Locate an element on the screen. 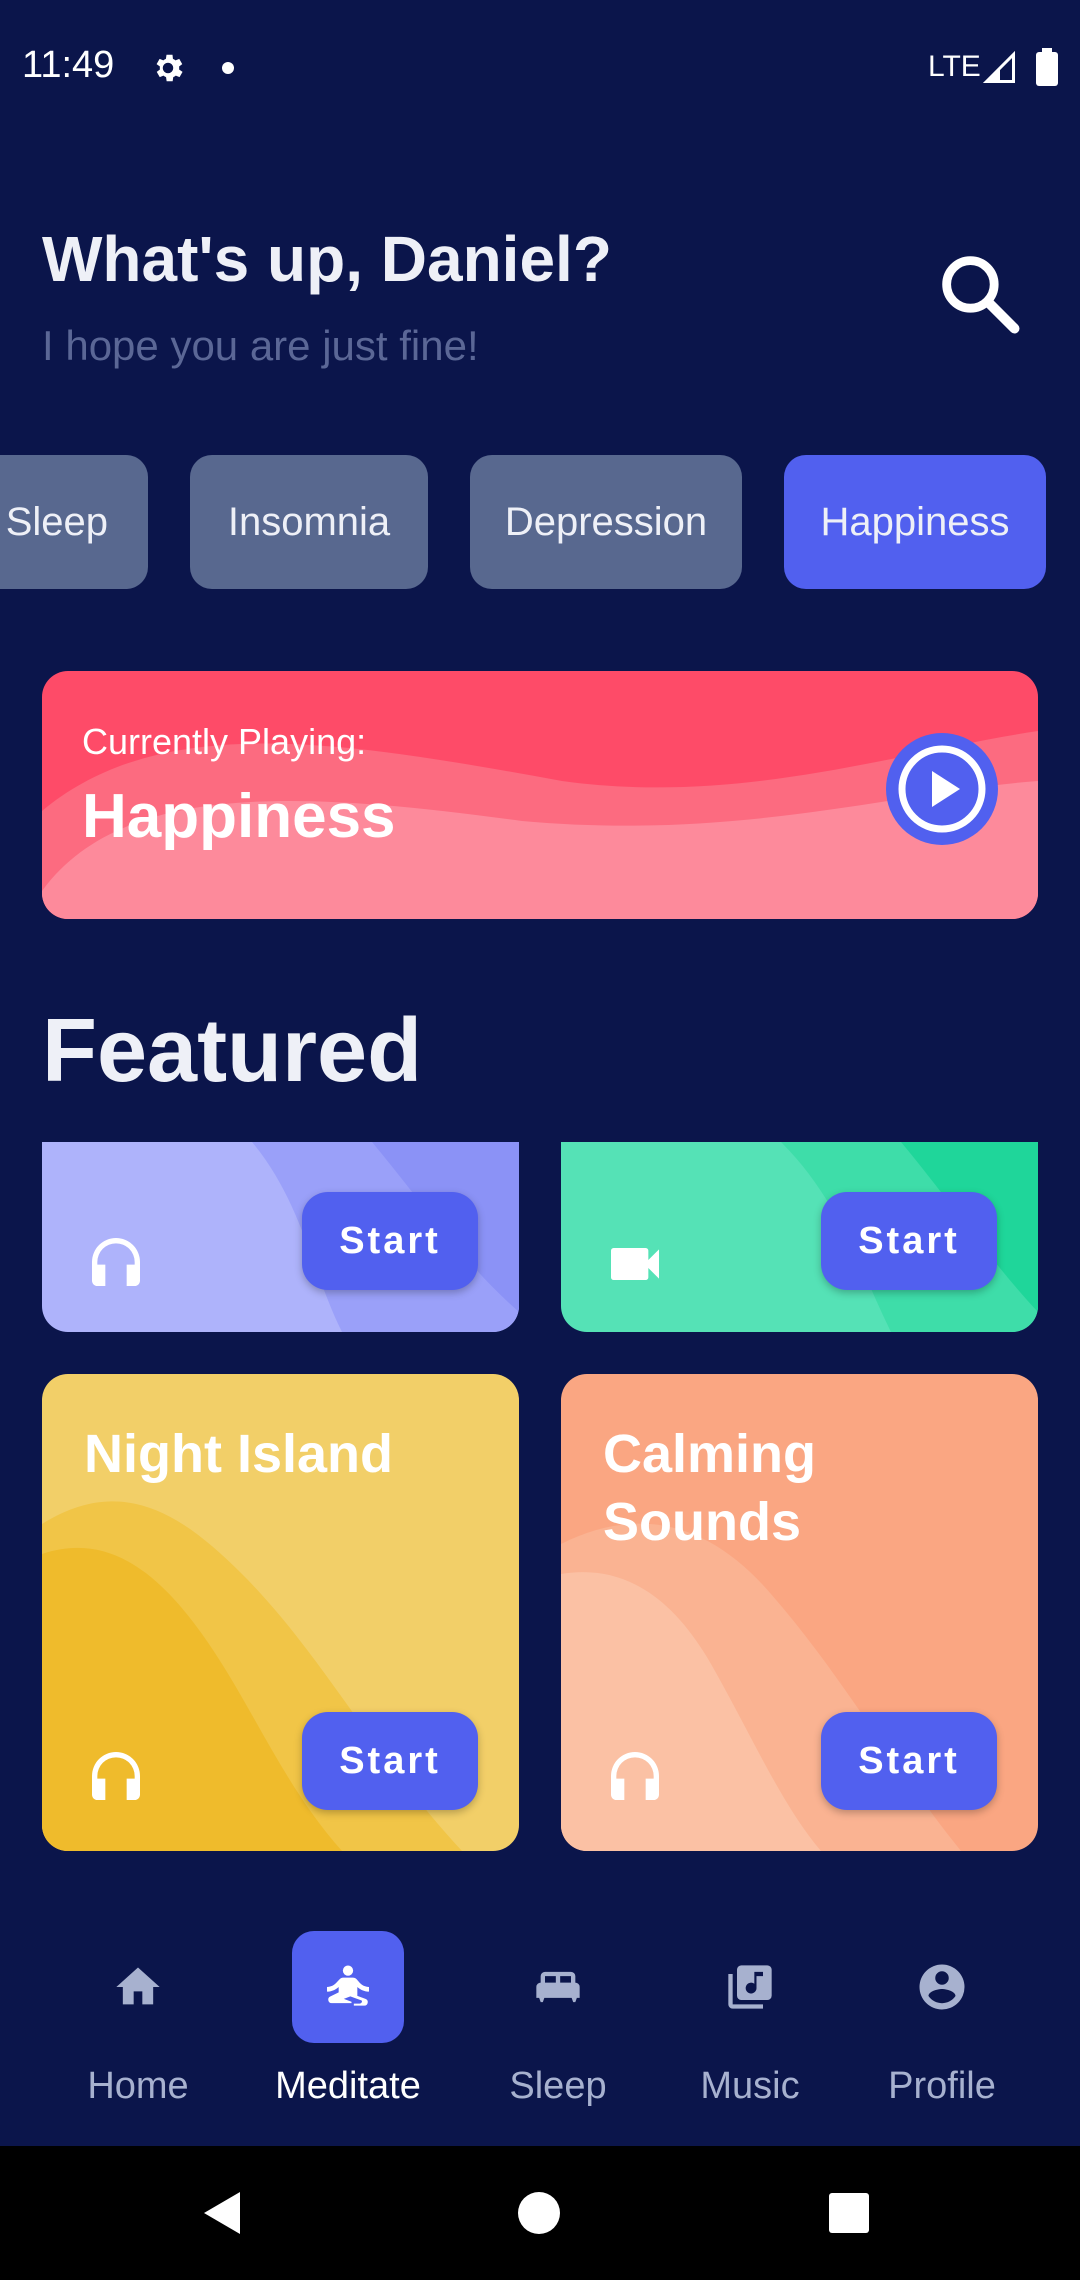 Image resolution: width=1080 pixels, height=2280 pixels. play-circle-icon is located at coordinates (942, 789).